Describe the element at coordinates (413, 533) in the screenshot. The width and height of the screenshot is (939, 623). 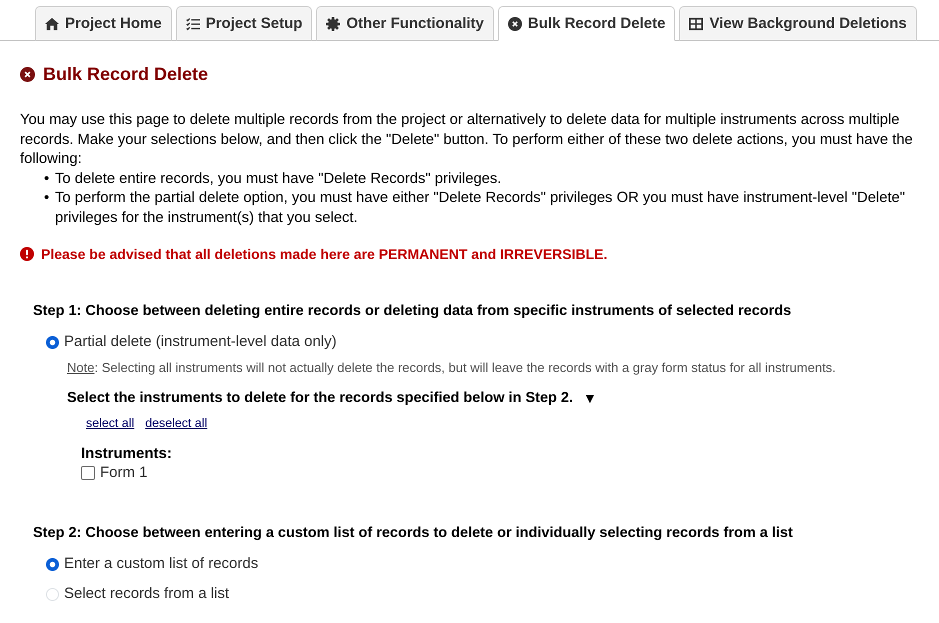
I see `step-heading: Step 2: Choose between entering a custom list of records to delete or individually selecting records from a list` at that location.